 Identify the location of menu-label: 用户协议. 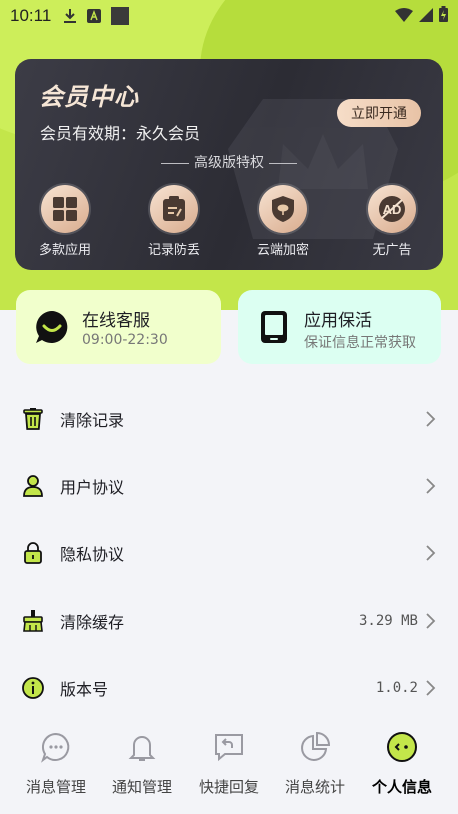
(92, 487).